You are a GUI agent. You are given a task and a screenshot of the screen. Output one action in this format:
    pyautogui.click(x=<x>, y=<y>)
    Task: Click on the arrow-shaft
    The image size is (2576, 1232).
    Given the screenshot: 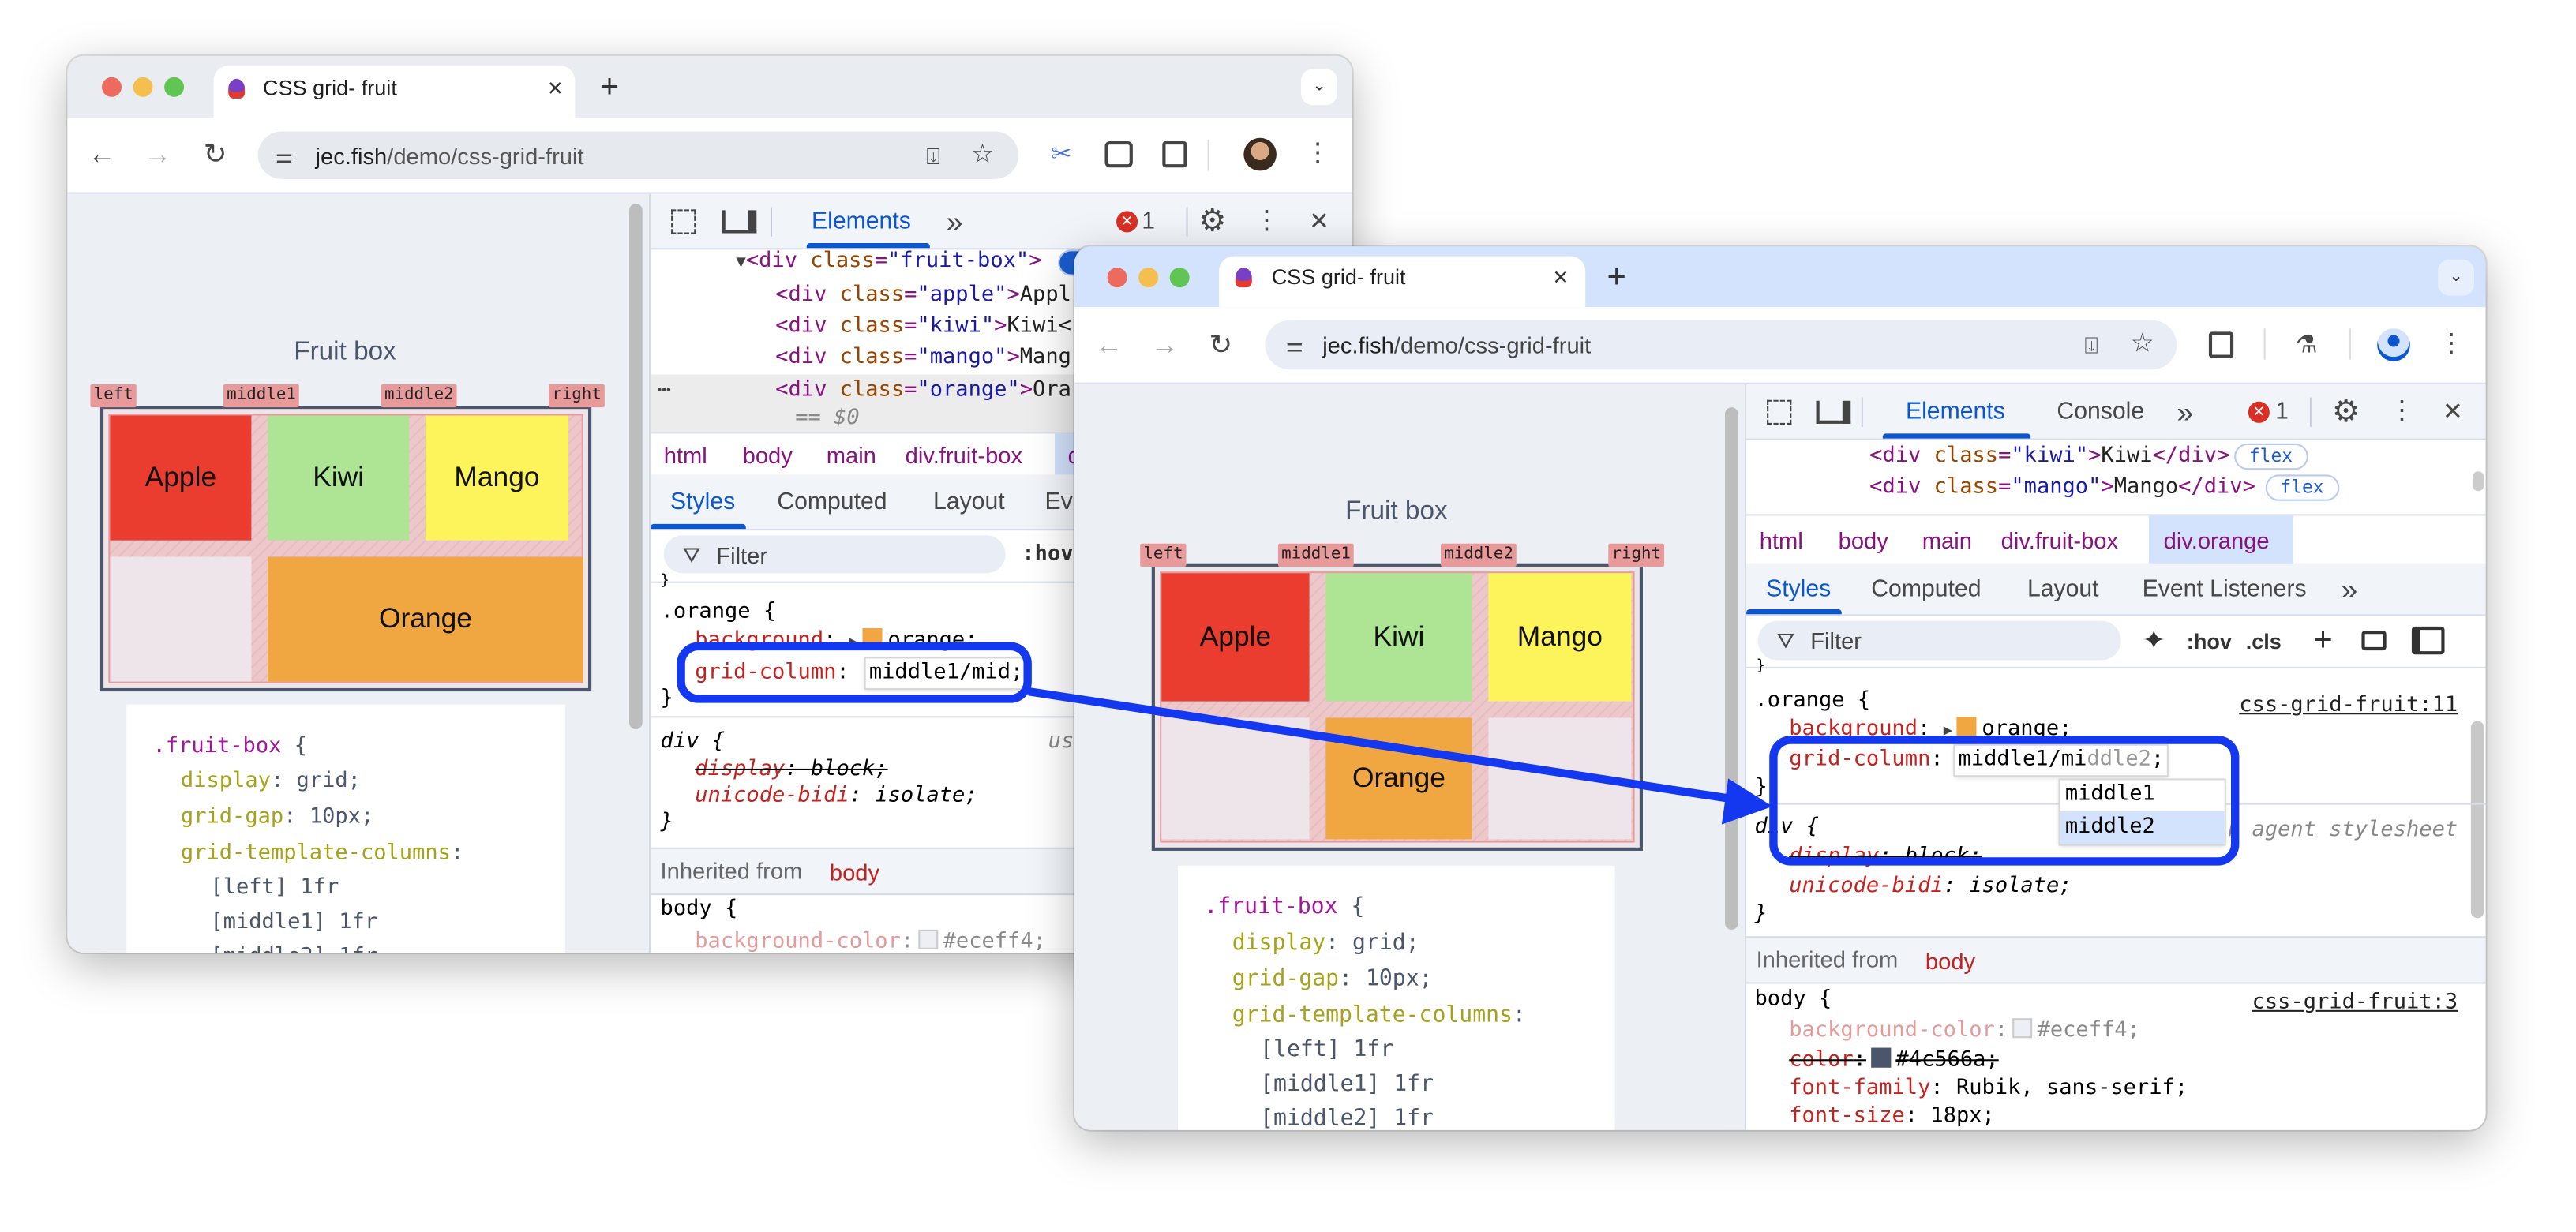 What is the action you would take?
    pyautogui.click(x=1383, y=745)
    